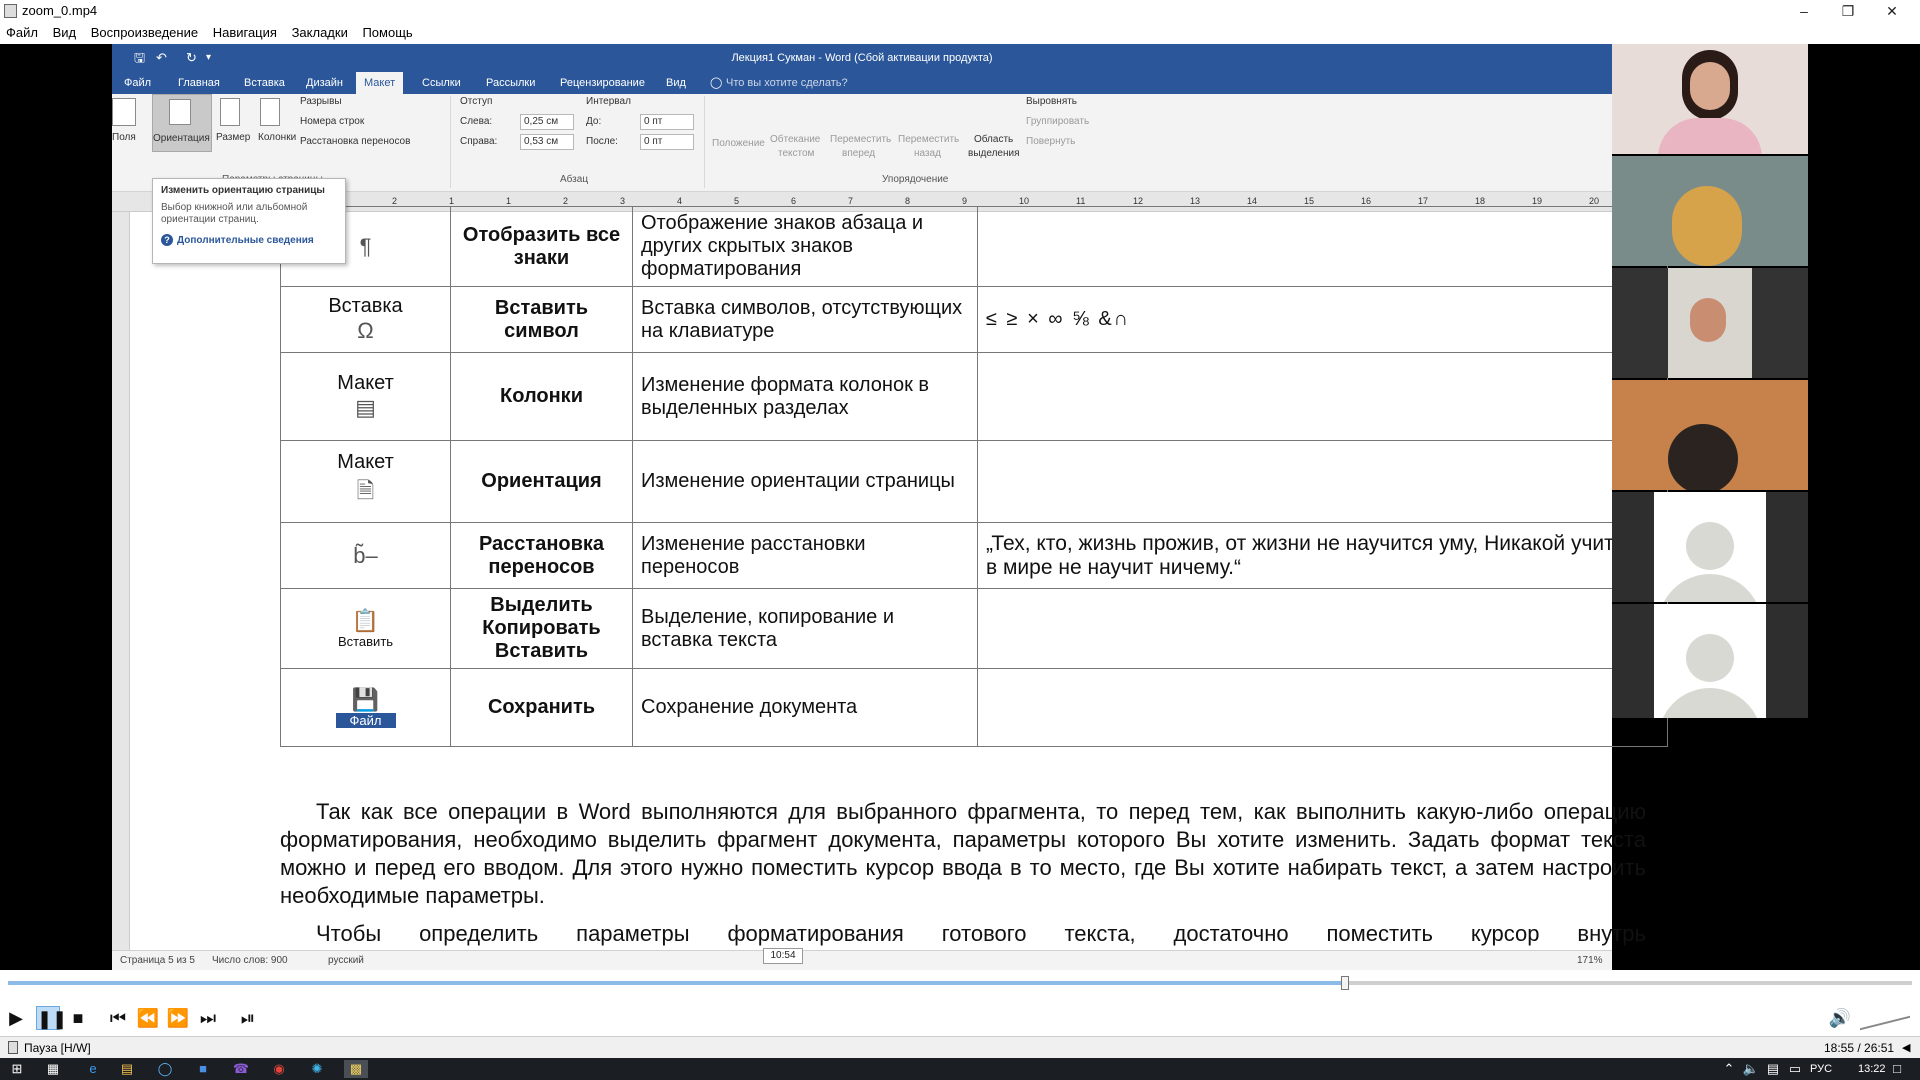  I want to click on seek-bar, so click(960, 985).